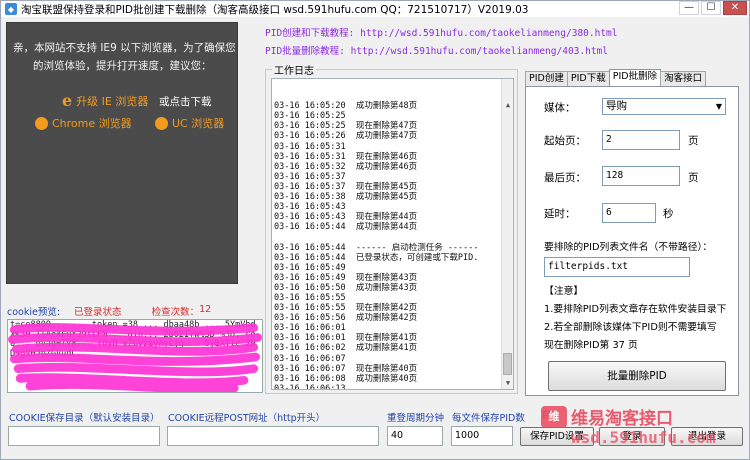  I want to click on start-page-input: 2, so click(641, 140).